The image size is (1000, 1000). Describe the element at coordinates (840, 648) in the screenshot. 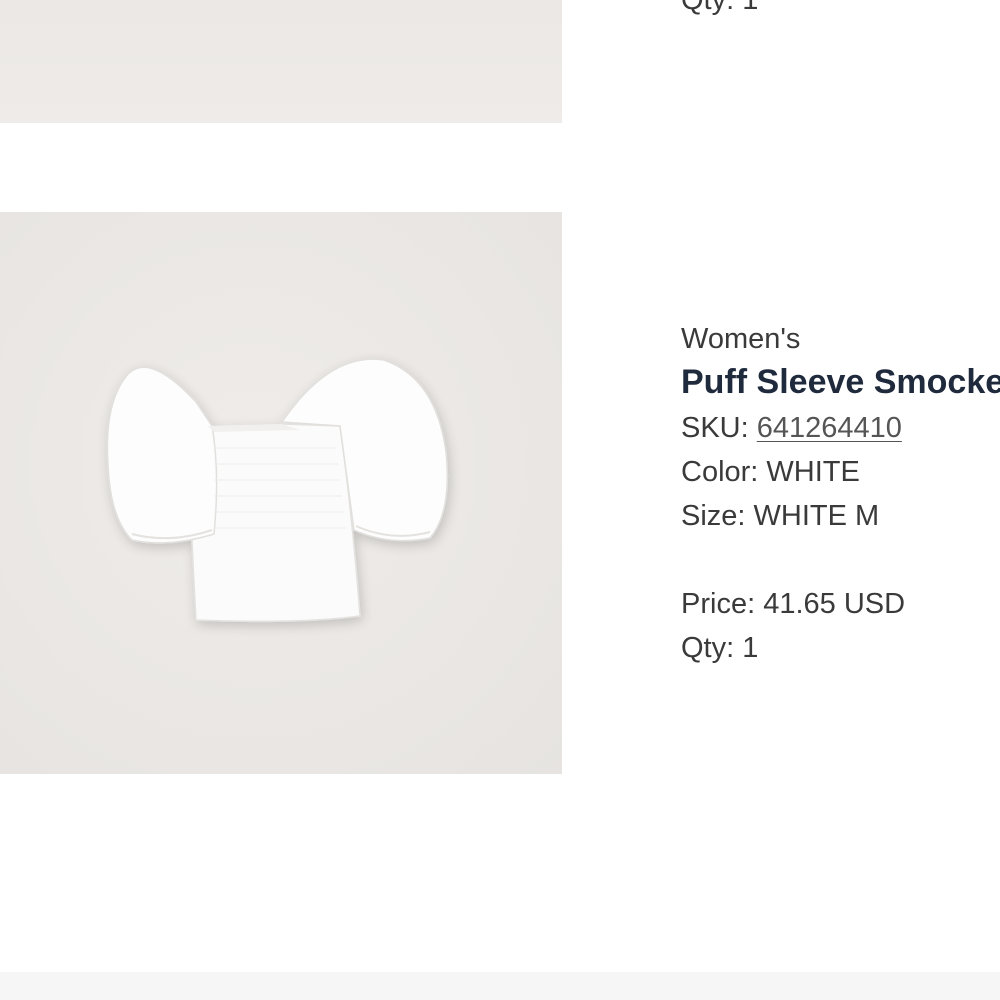

I see `item-qty: Qty: 1` at that location.